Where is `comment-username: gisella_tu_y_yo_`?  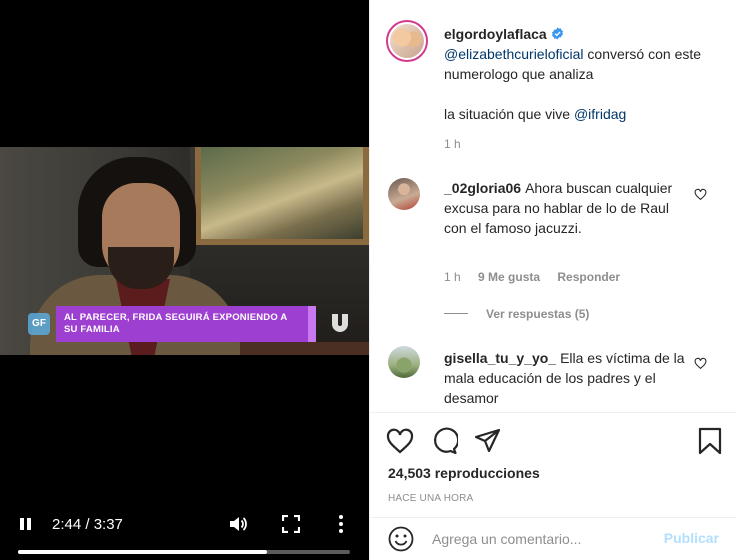
comment-username: gisella_tu_y_yo_ is located at coordinates (500, 358).